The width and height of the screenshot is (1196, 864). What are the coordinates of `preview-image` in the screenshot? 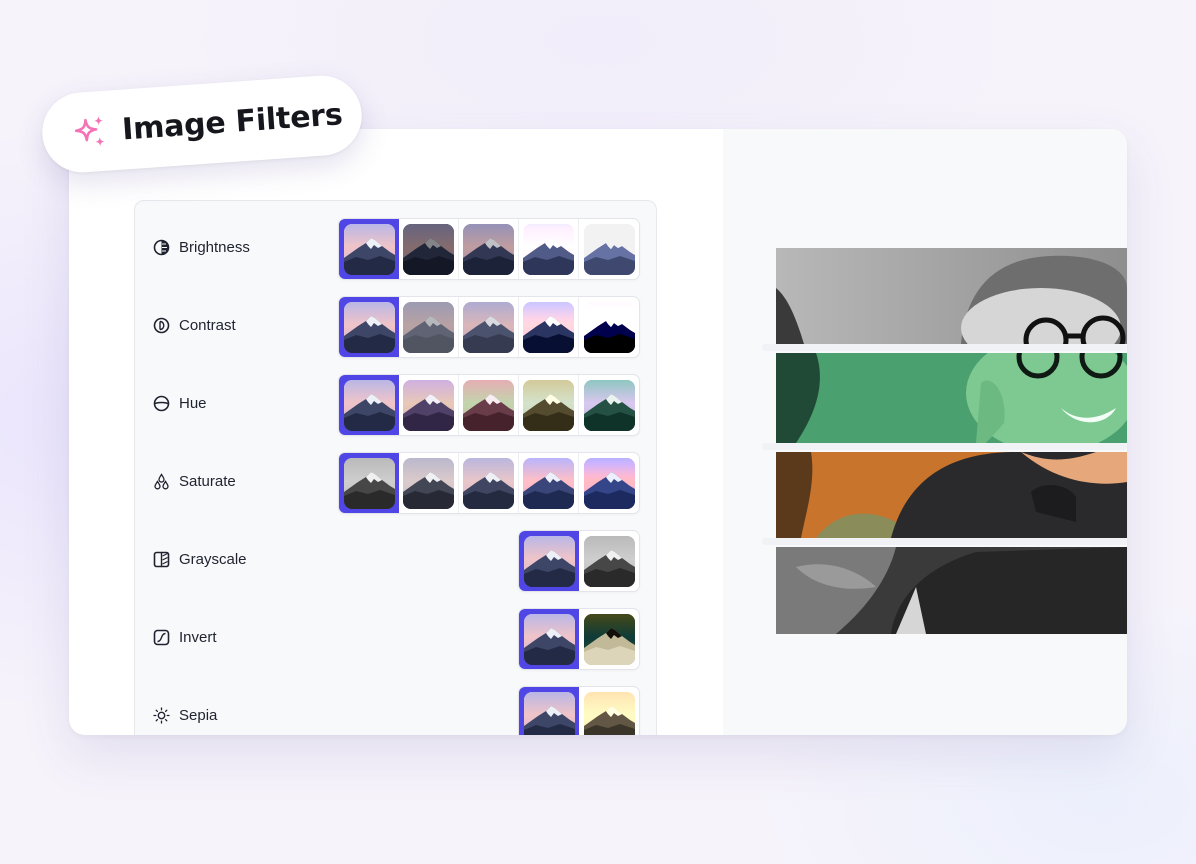 It's located at (944, 441).